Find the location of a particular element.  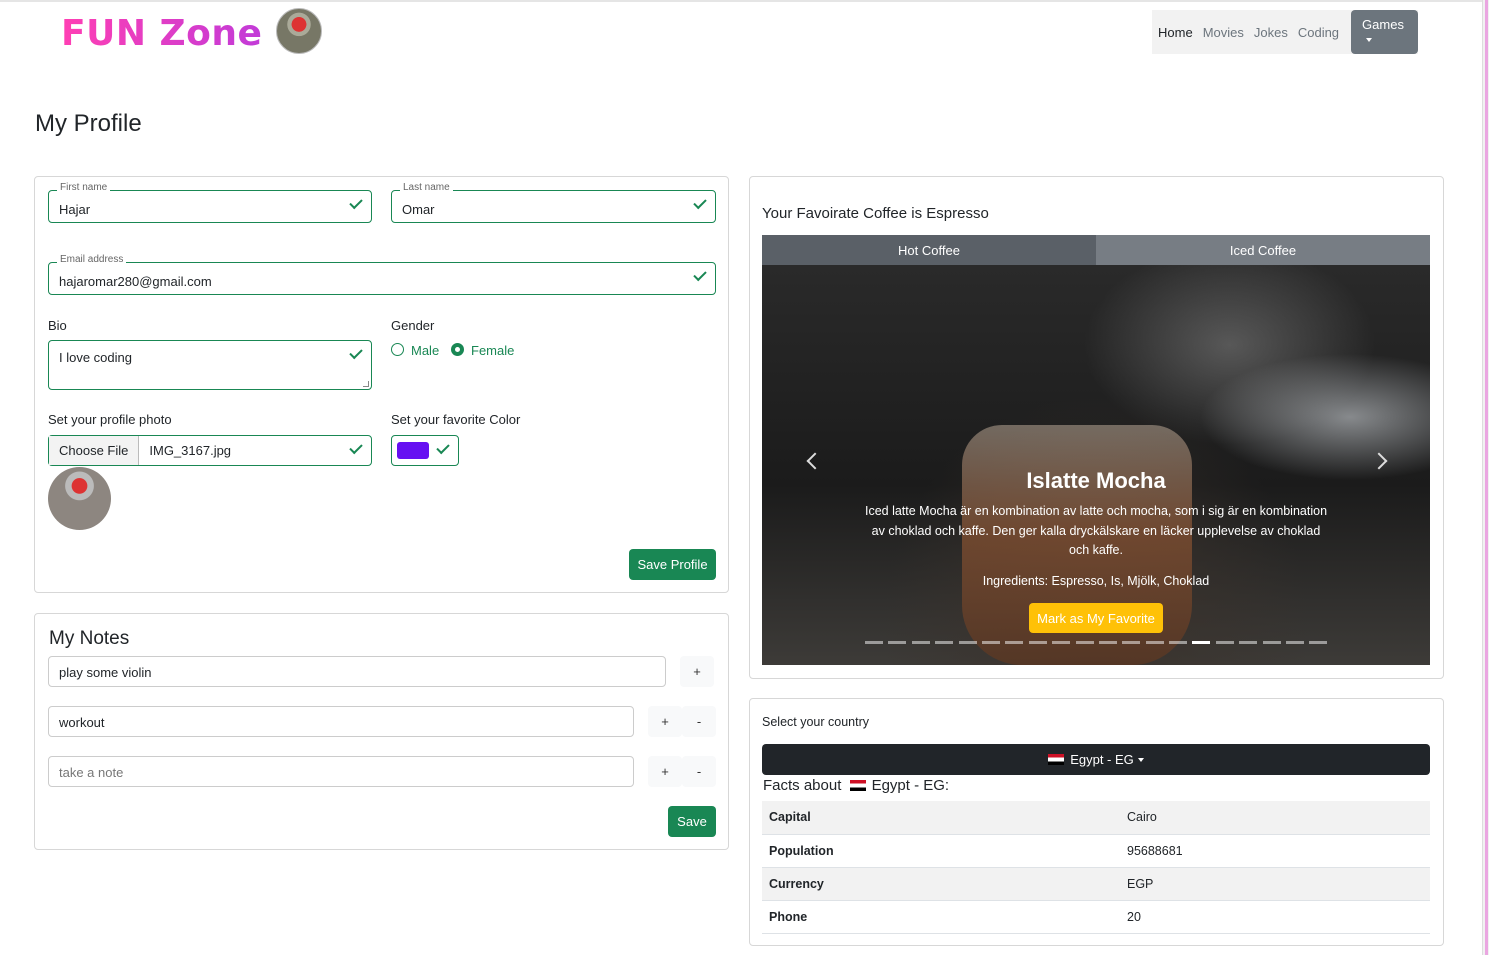

file-name: IMG_3167.jpg is located at coordinates (190, 450).